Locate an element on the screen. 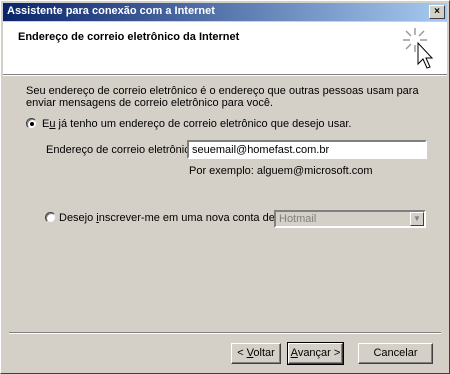 The height and width of the screenshot is (374, 450). chevron-down-icon: ▼ is located at coordinates (417, 219).